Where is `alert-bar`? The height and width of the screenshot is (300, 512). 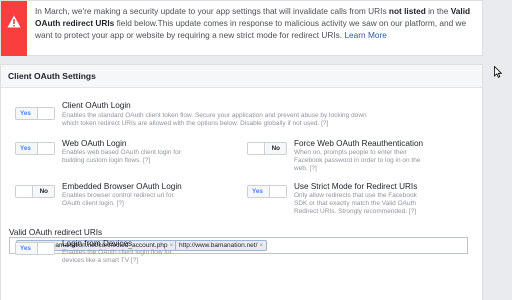
alert-bar is located at coordinates (14, 28).